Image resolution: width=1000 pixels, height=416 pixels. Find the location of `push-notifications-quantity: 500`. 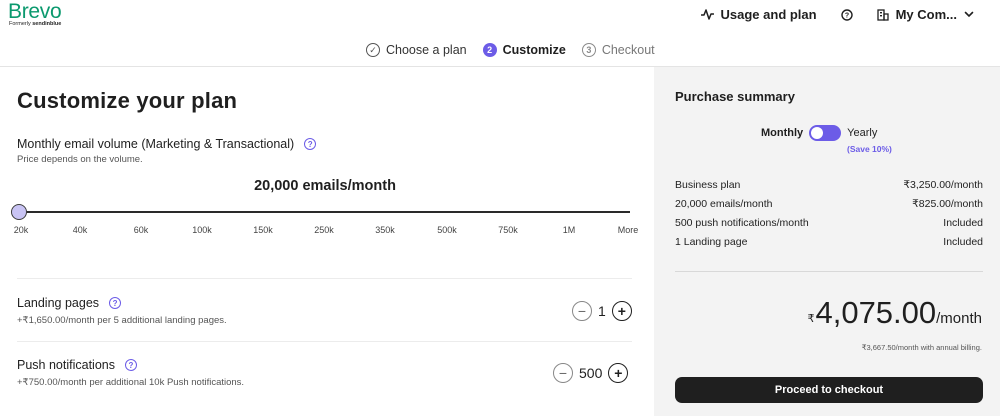

push-notifications-quantity: 500 is located at coordinates (590, 373).